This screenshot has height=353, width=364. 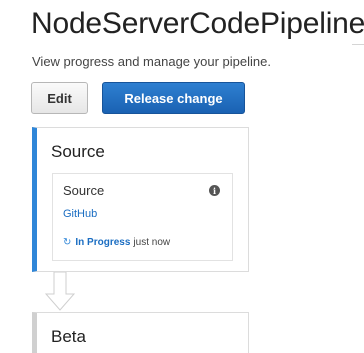 I want to click on stage-beta: Beta, so click(x=140, y=332).